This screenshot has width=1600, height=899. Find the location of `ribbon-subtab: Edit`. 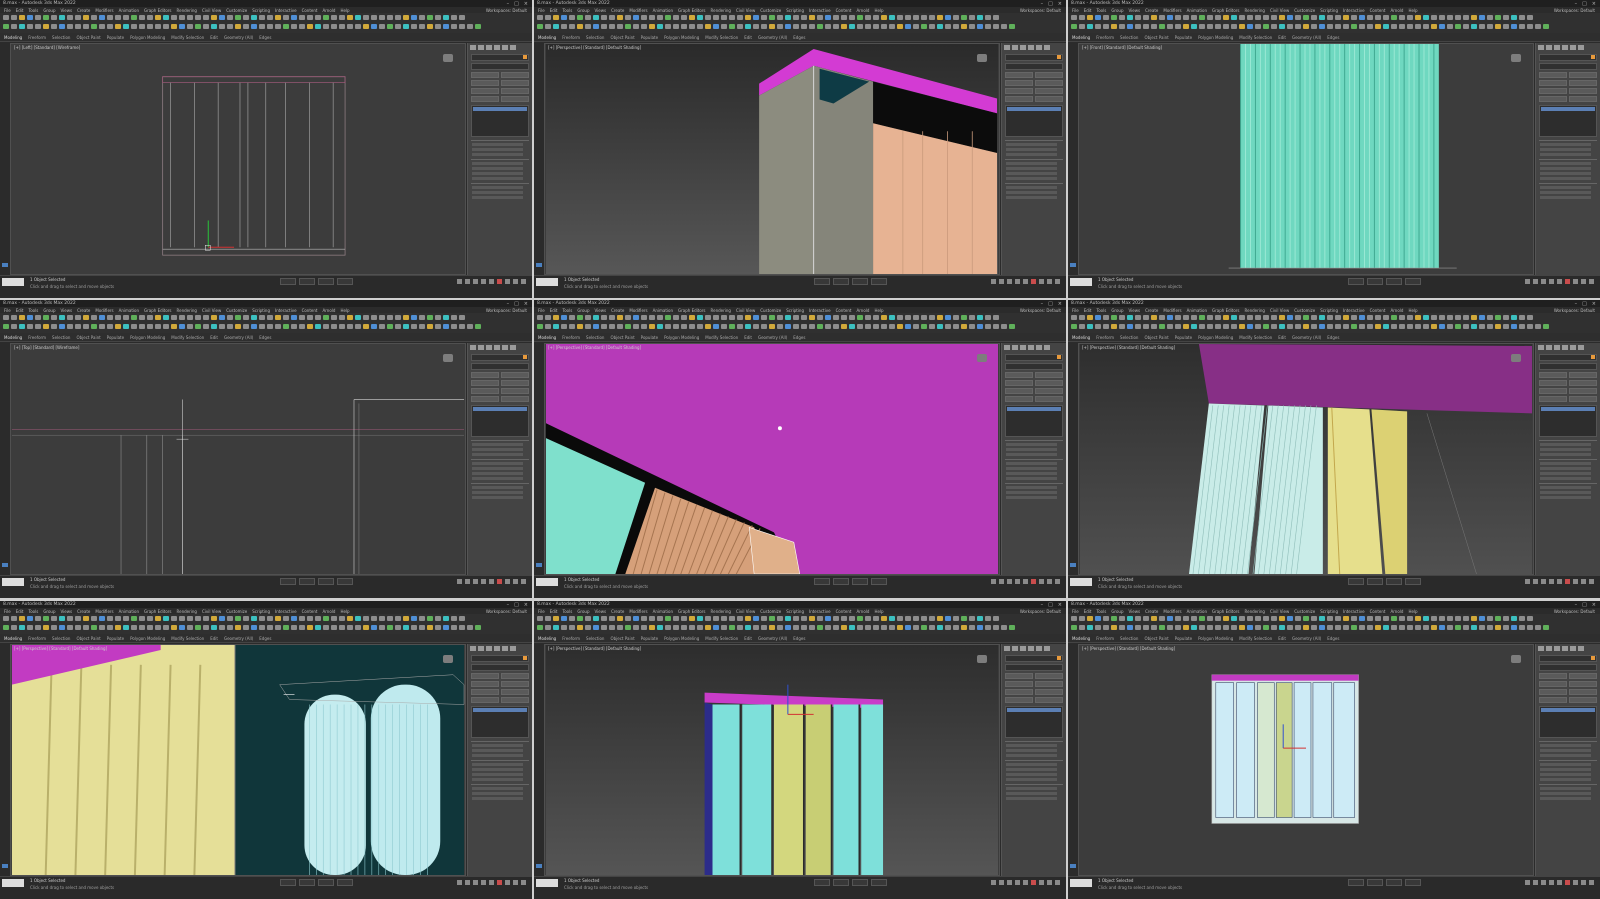

ribbon-subtab: Edit is located at coordinates (1282, 37).